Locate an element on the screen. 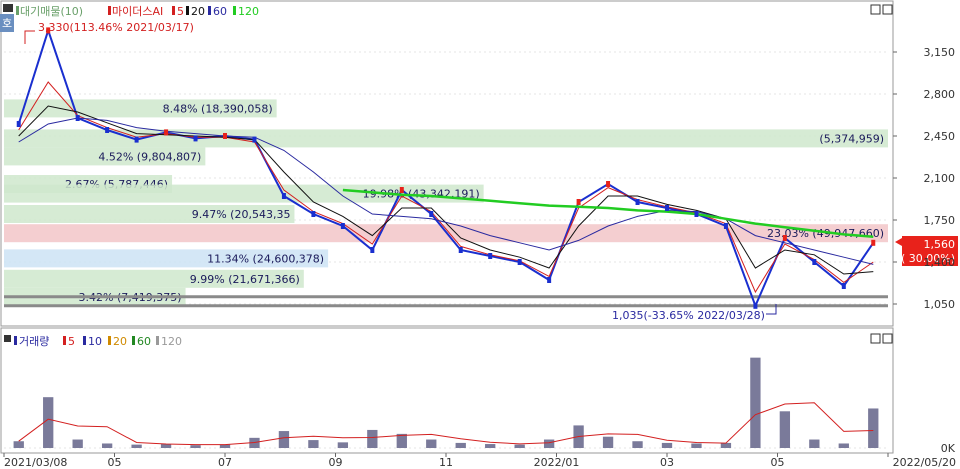  x-tick-label: 11 is located at coordinates (446, 462).